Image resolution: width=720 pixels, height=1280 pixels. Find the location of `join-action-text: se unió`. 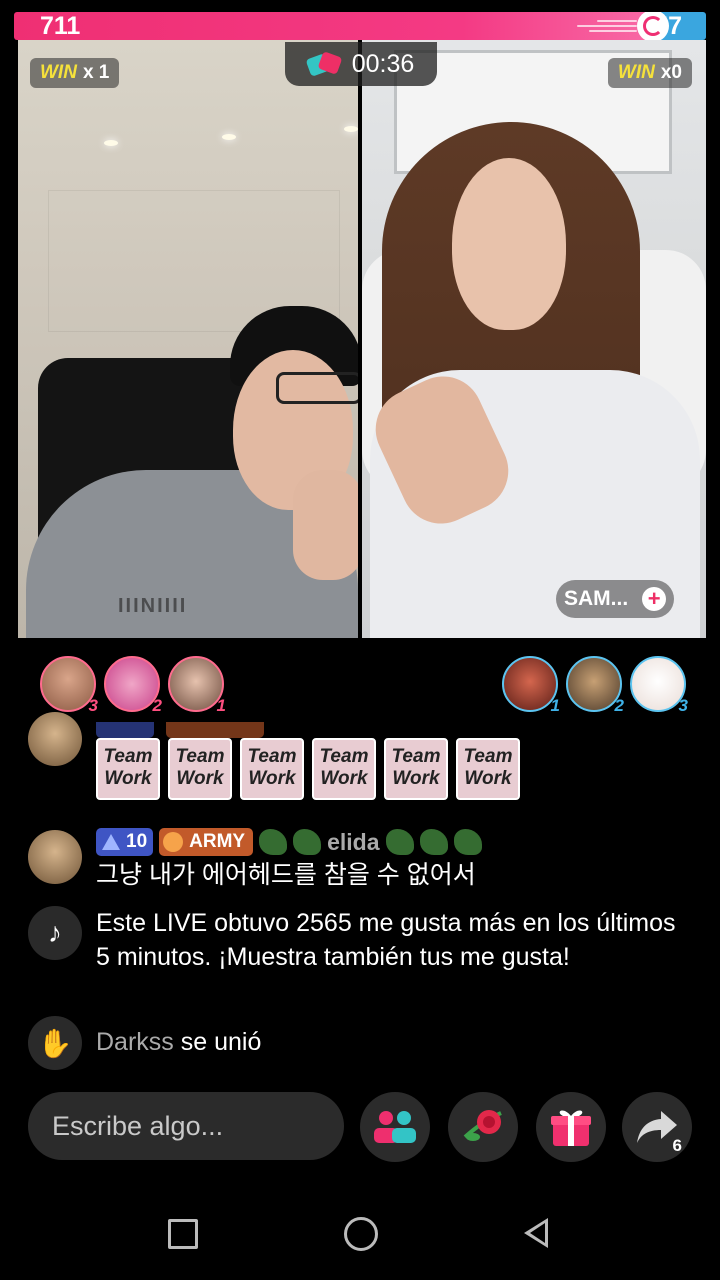

join-action-text: se unió is located at coordinates (221, 1042).